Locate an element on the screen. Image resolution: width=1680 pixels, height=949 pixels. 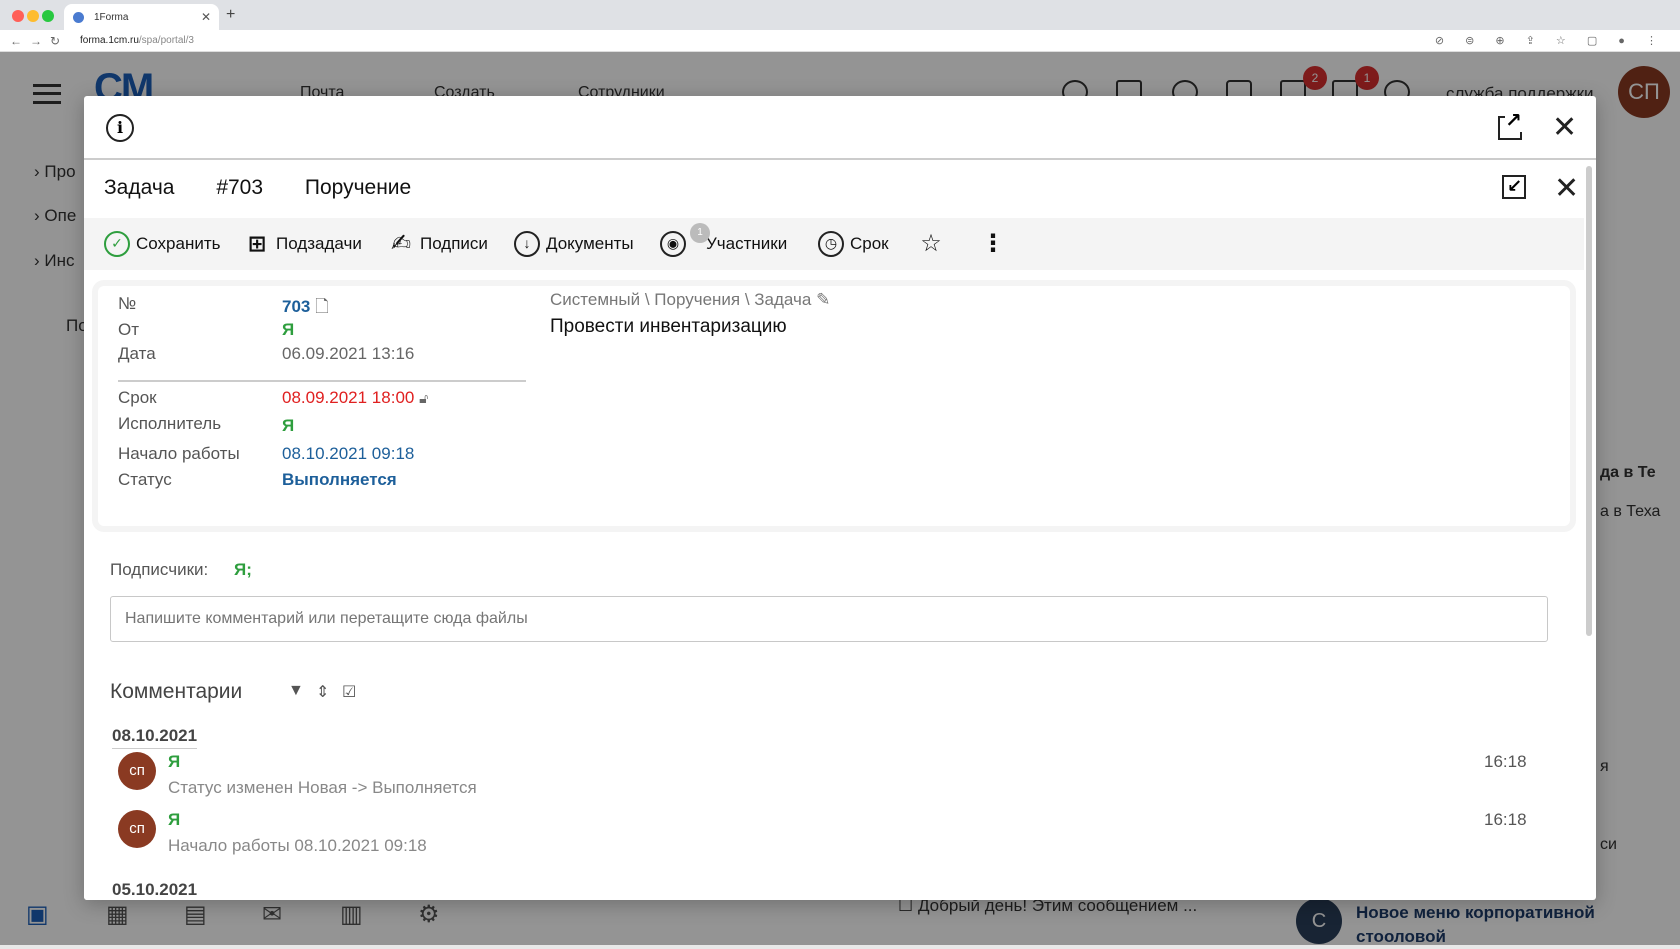
comment-text: Начало работы 08.10.2021 09:18 is located at coordinates (297, 845).